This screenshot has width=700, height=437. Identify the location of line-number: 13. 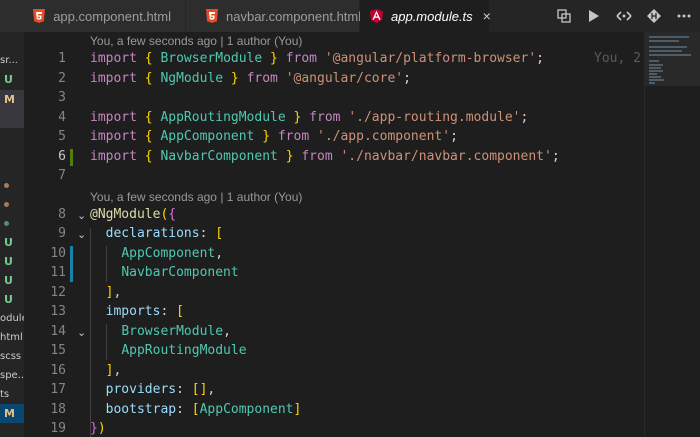
(58, 311).